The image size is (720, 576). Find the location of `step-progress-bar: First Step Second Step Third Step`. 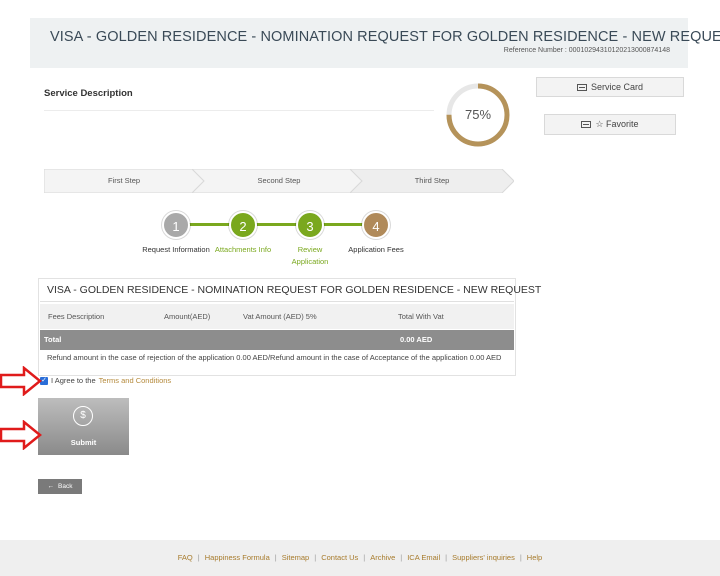

step-progress-bar: First Step Second Step Third Step is located at coordinates (279, 181).